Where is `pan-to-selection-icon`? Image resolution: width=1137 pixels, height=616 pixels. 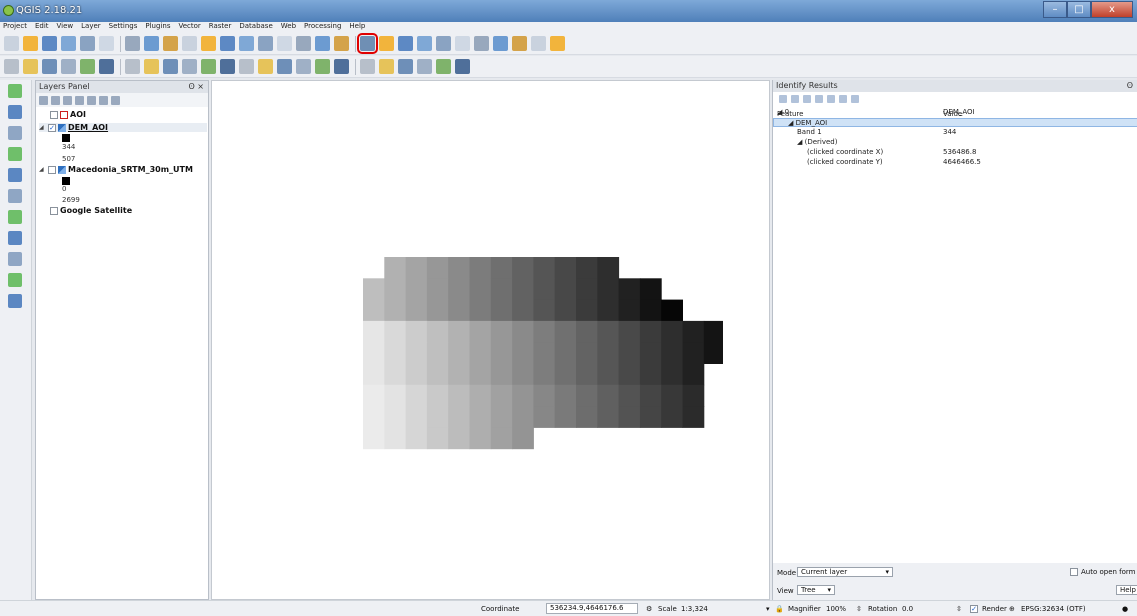
pan-to-selection-icon is located at coordinates (151, 43).